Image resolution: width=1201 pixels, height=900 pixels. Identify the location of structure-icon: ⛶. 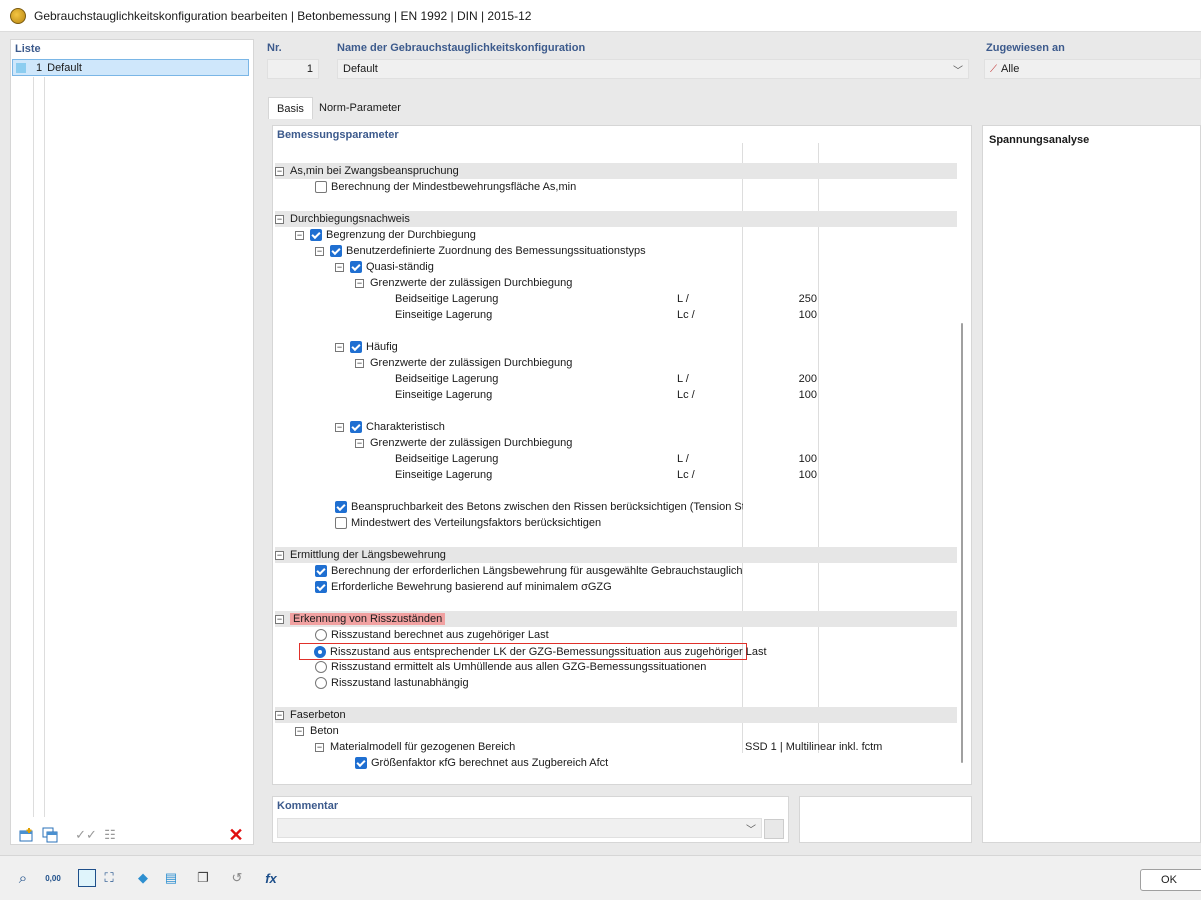
(109, 878).